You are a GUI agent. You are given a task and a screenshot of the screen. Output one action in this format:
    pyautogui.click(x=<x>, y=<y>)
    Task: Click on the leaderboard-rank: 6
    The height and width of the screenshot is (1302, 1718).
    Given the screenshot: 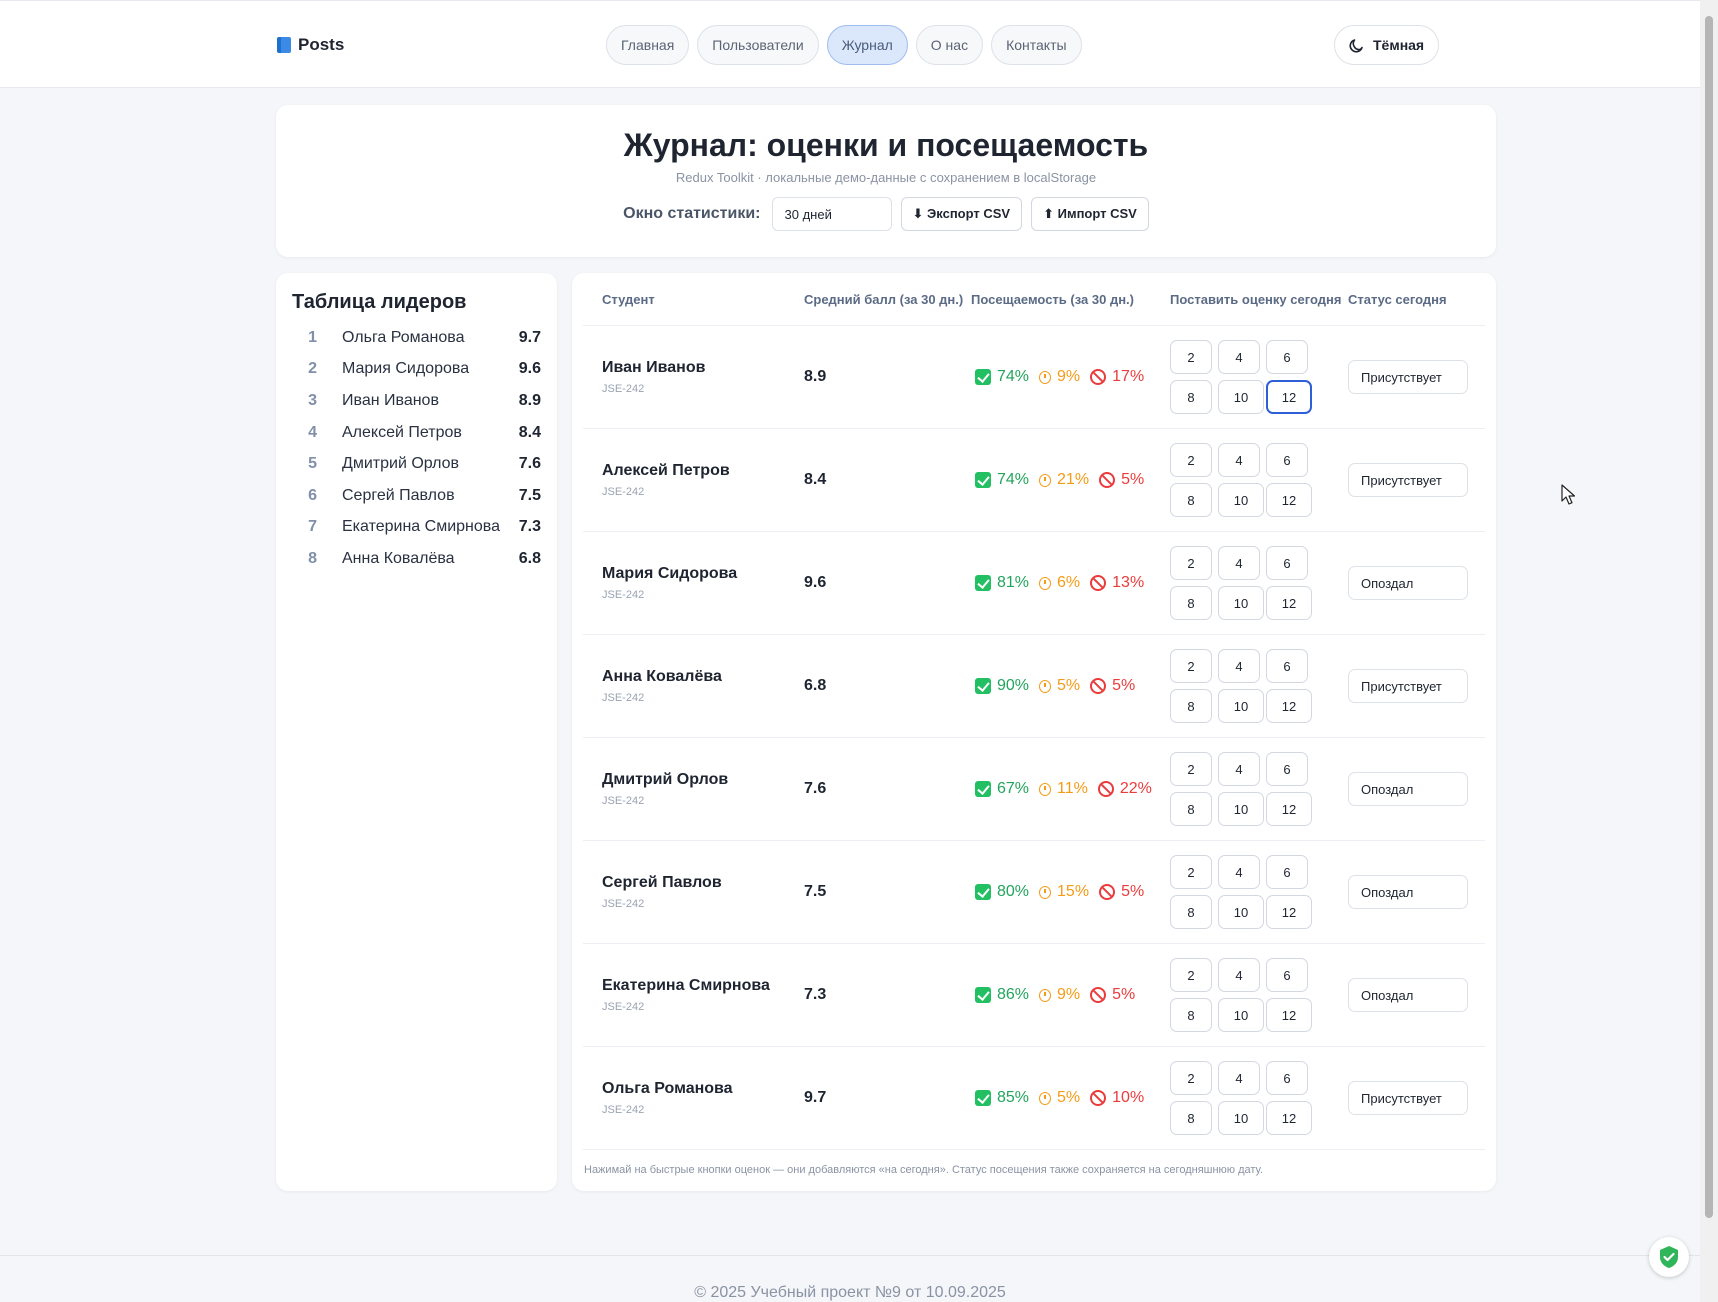 What is the action you would take?
    pyautogui.click(x=312, y=495)
    